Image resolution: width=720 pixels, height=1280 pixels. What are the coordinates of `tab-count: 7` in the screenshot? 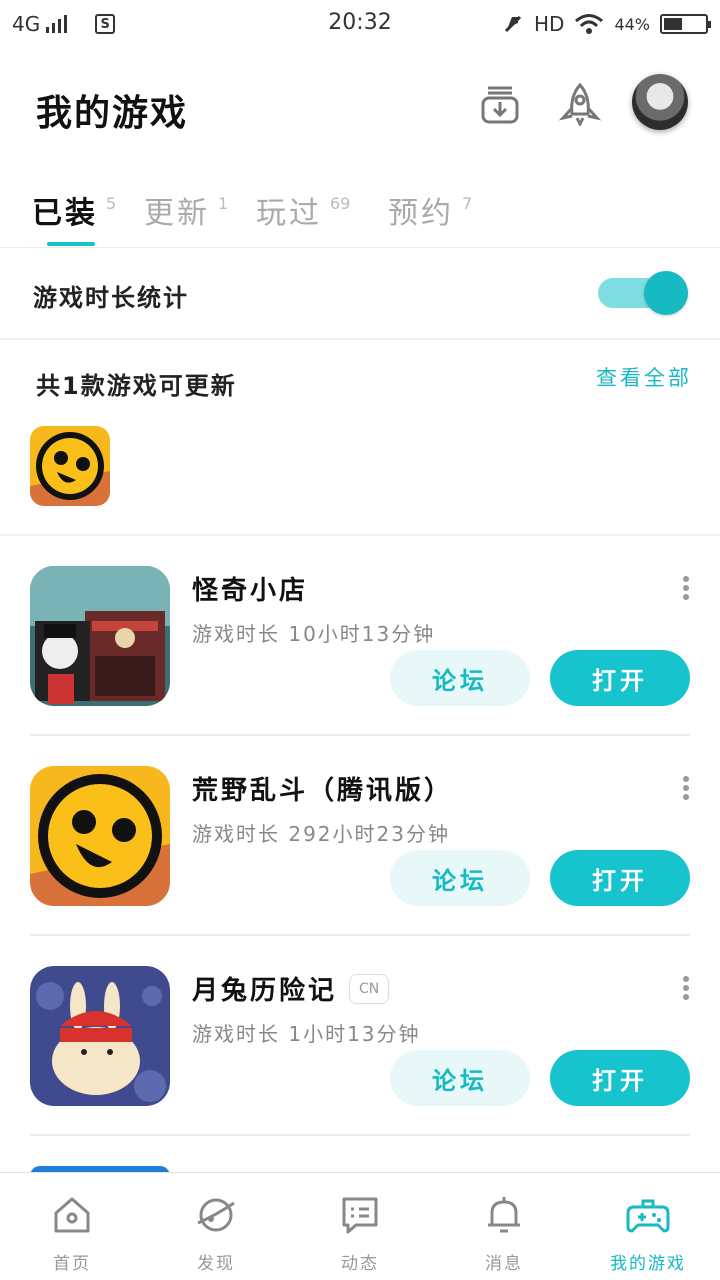 It's located at (467, 203).